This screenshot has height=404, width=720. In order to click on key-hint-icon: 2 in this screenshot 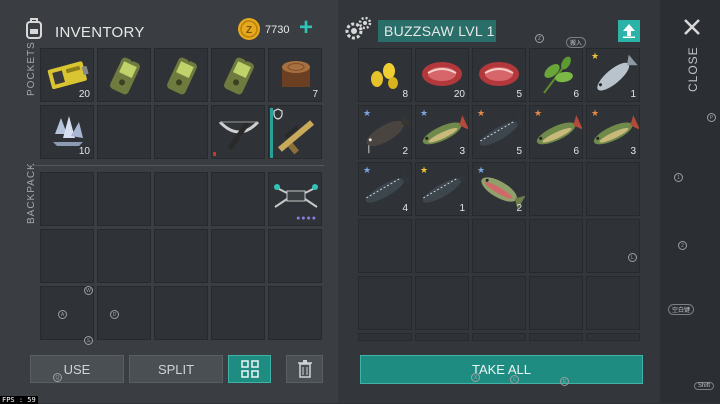, I will do `click(682, 245)`.